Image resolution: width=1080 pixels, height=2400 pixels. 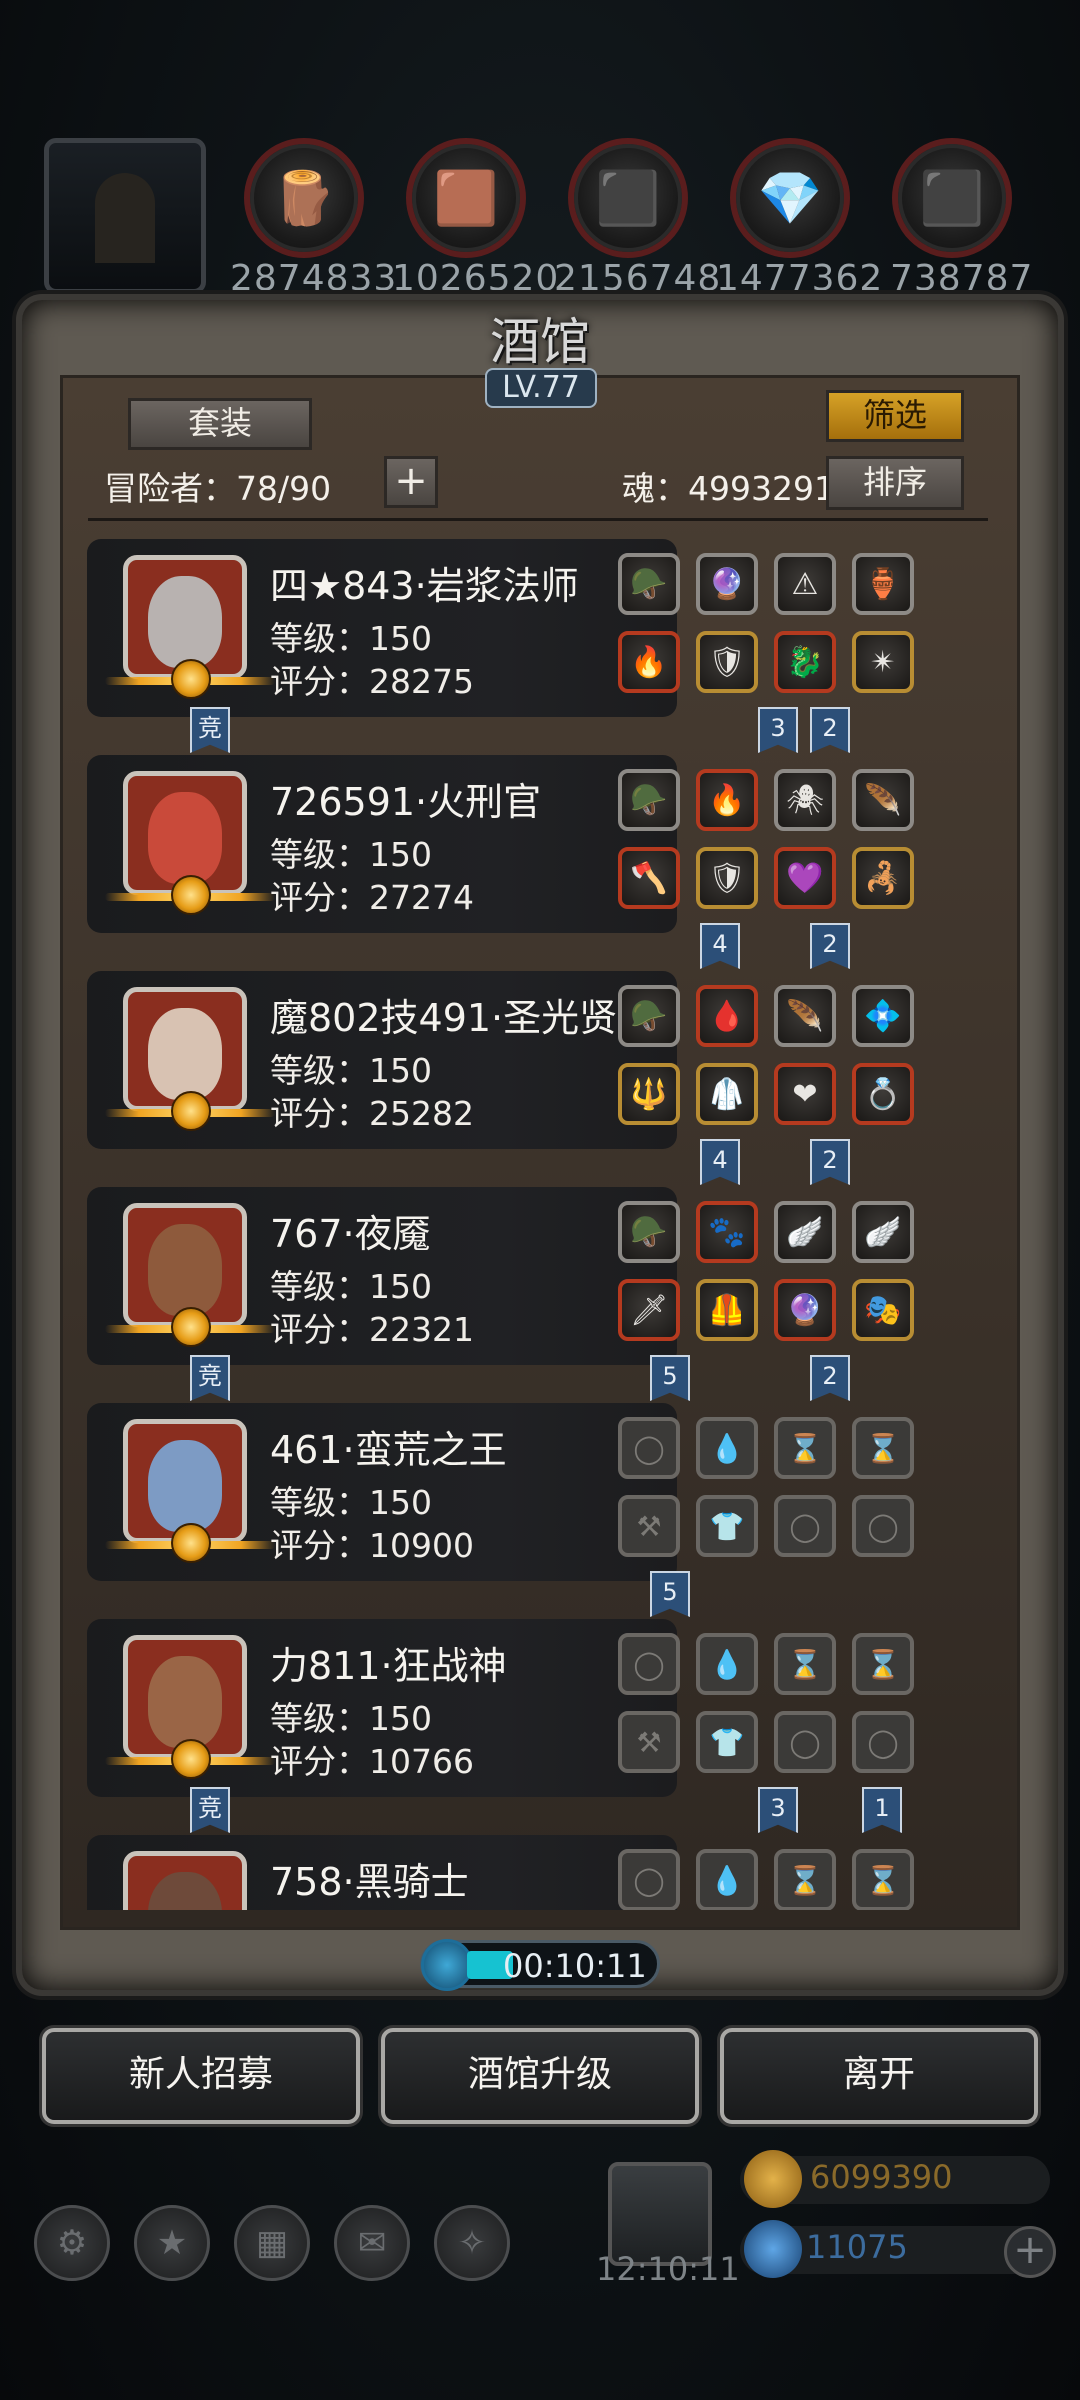 I want to click on equipment-slot-icon: ⚠, so click(x=805, y=584).